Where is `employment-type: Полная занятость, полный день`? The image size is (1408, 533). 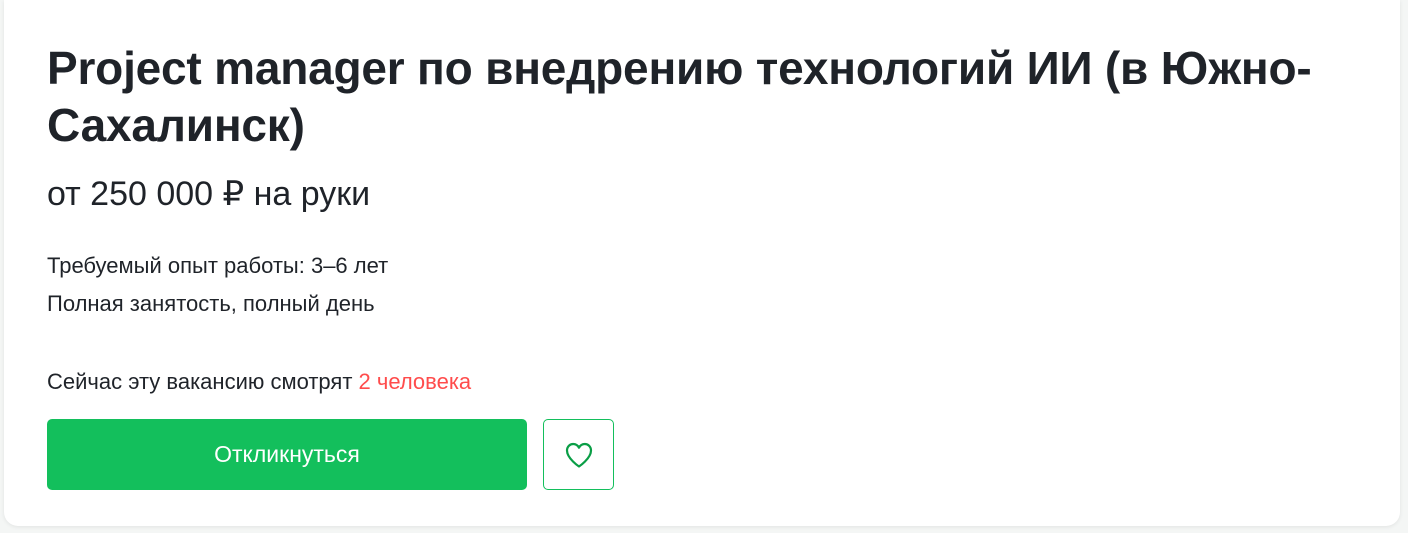
employment-type: Полная занятость, полный день is located at coordinates (211, 303).